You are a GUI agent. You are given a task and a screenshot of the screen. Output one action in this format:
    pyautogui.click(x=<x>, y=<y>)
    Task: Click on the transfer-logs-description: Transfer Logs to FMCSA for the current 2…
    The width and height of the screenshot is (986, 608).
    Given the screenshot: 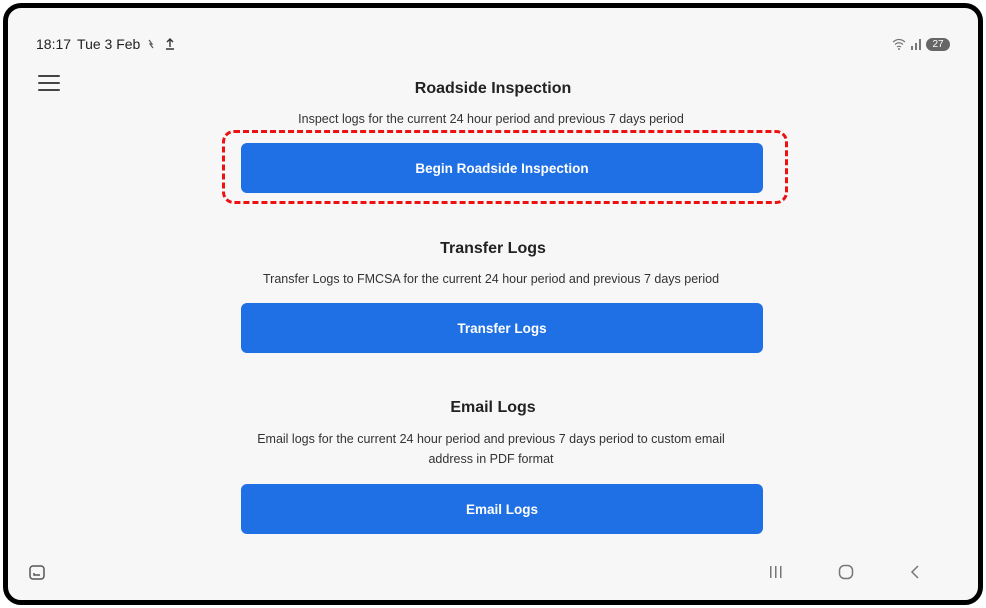 What is the action you would take?
    pyautogui.click(x=491, y=279)
    